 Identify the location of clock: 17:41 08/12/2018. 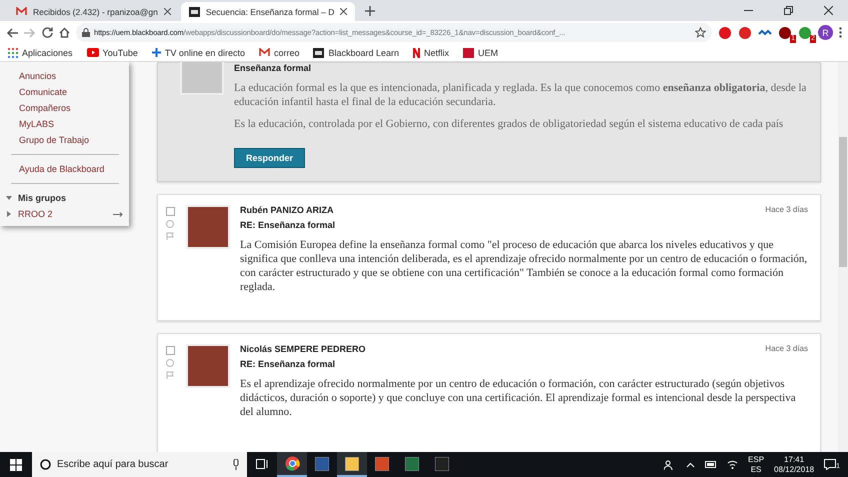
(794, 464).